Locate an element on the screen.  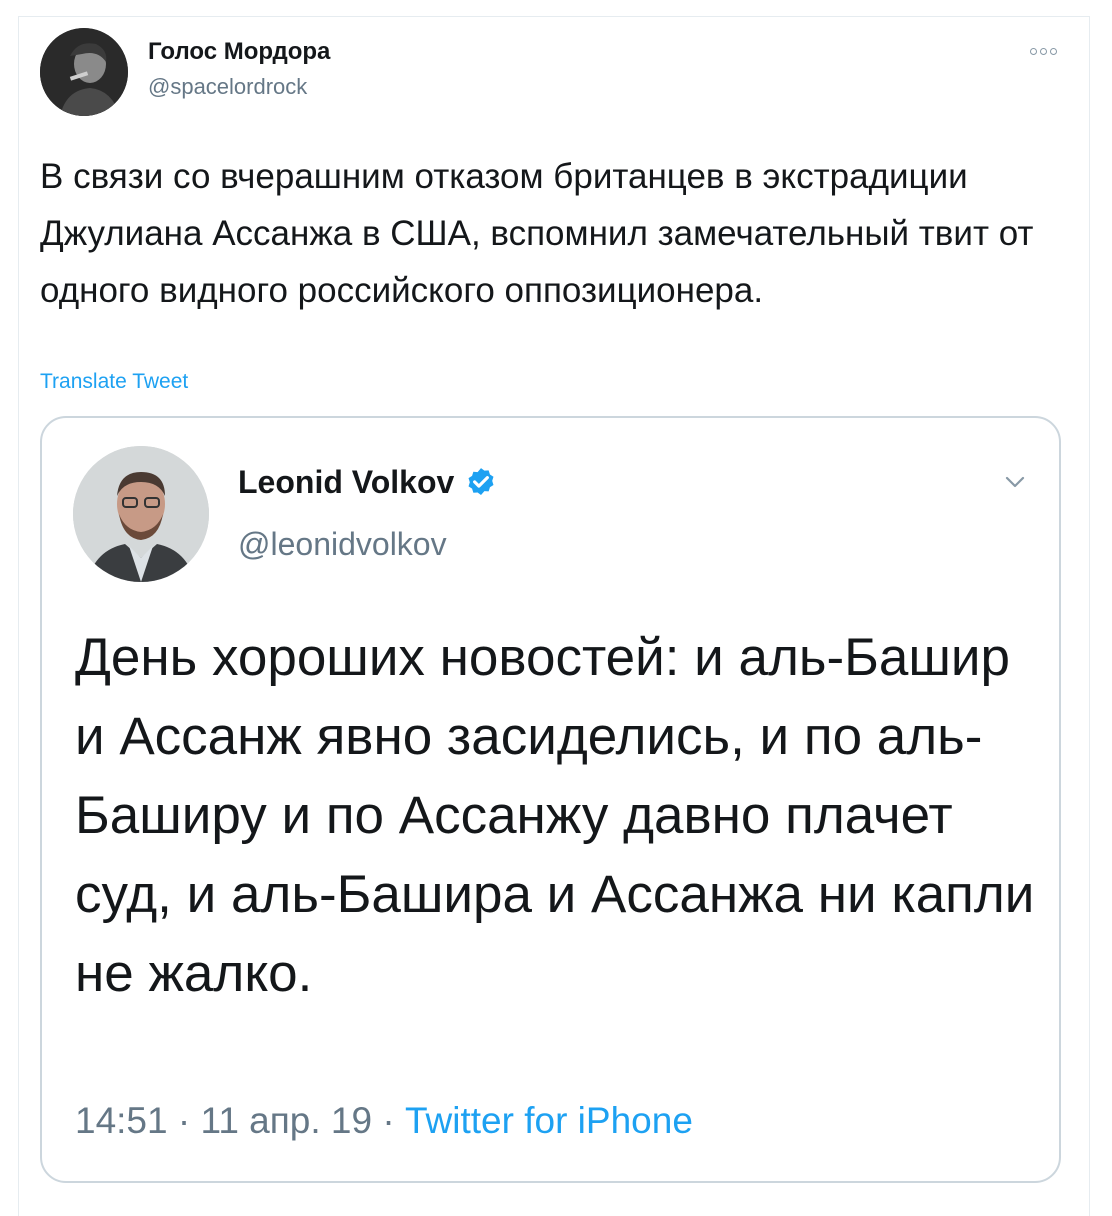
author-name: Голос Мордора is located at coordinates (239, 52).